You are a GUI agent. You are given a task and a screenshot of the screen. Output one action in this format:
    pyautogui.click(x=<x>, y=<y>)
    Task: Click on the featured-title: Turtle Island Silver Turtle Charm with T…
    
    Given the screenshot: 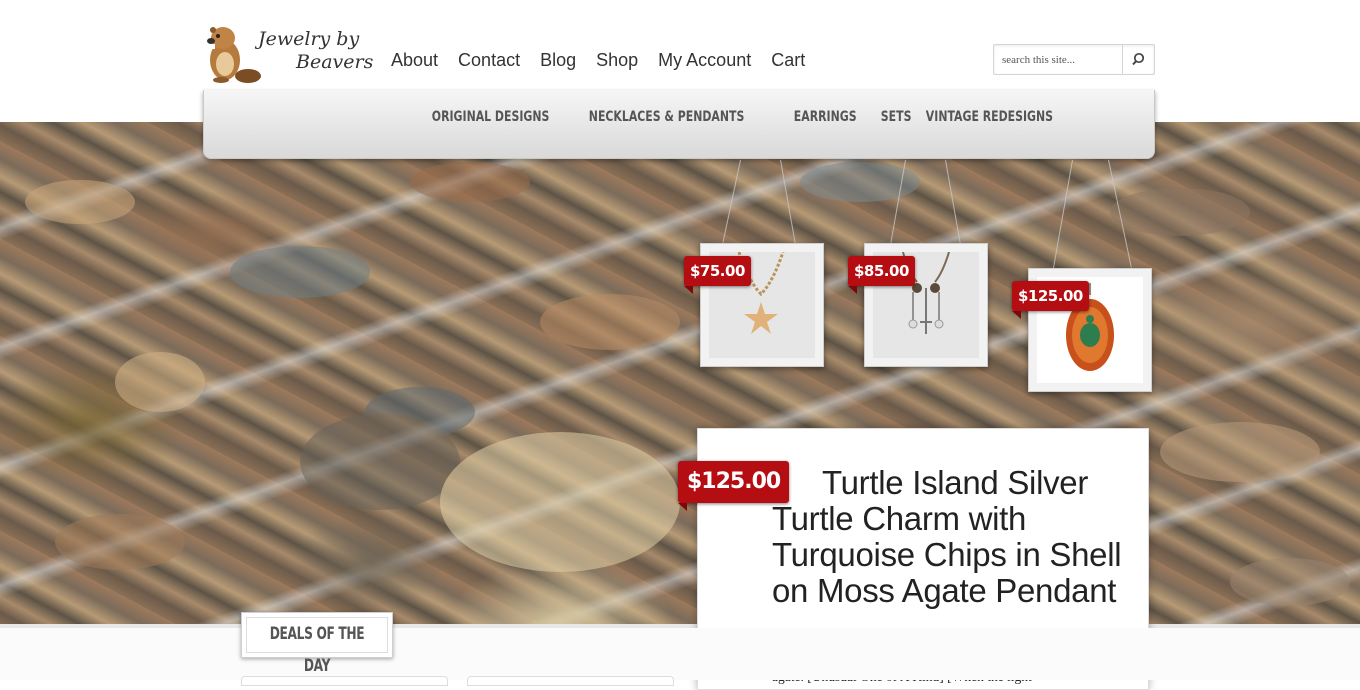 What is the action you would take?
    pyautogui.click(x=949, y=537)
    